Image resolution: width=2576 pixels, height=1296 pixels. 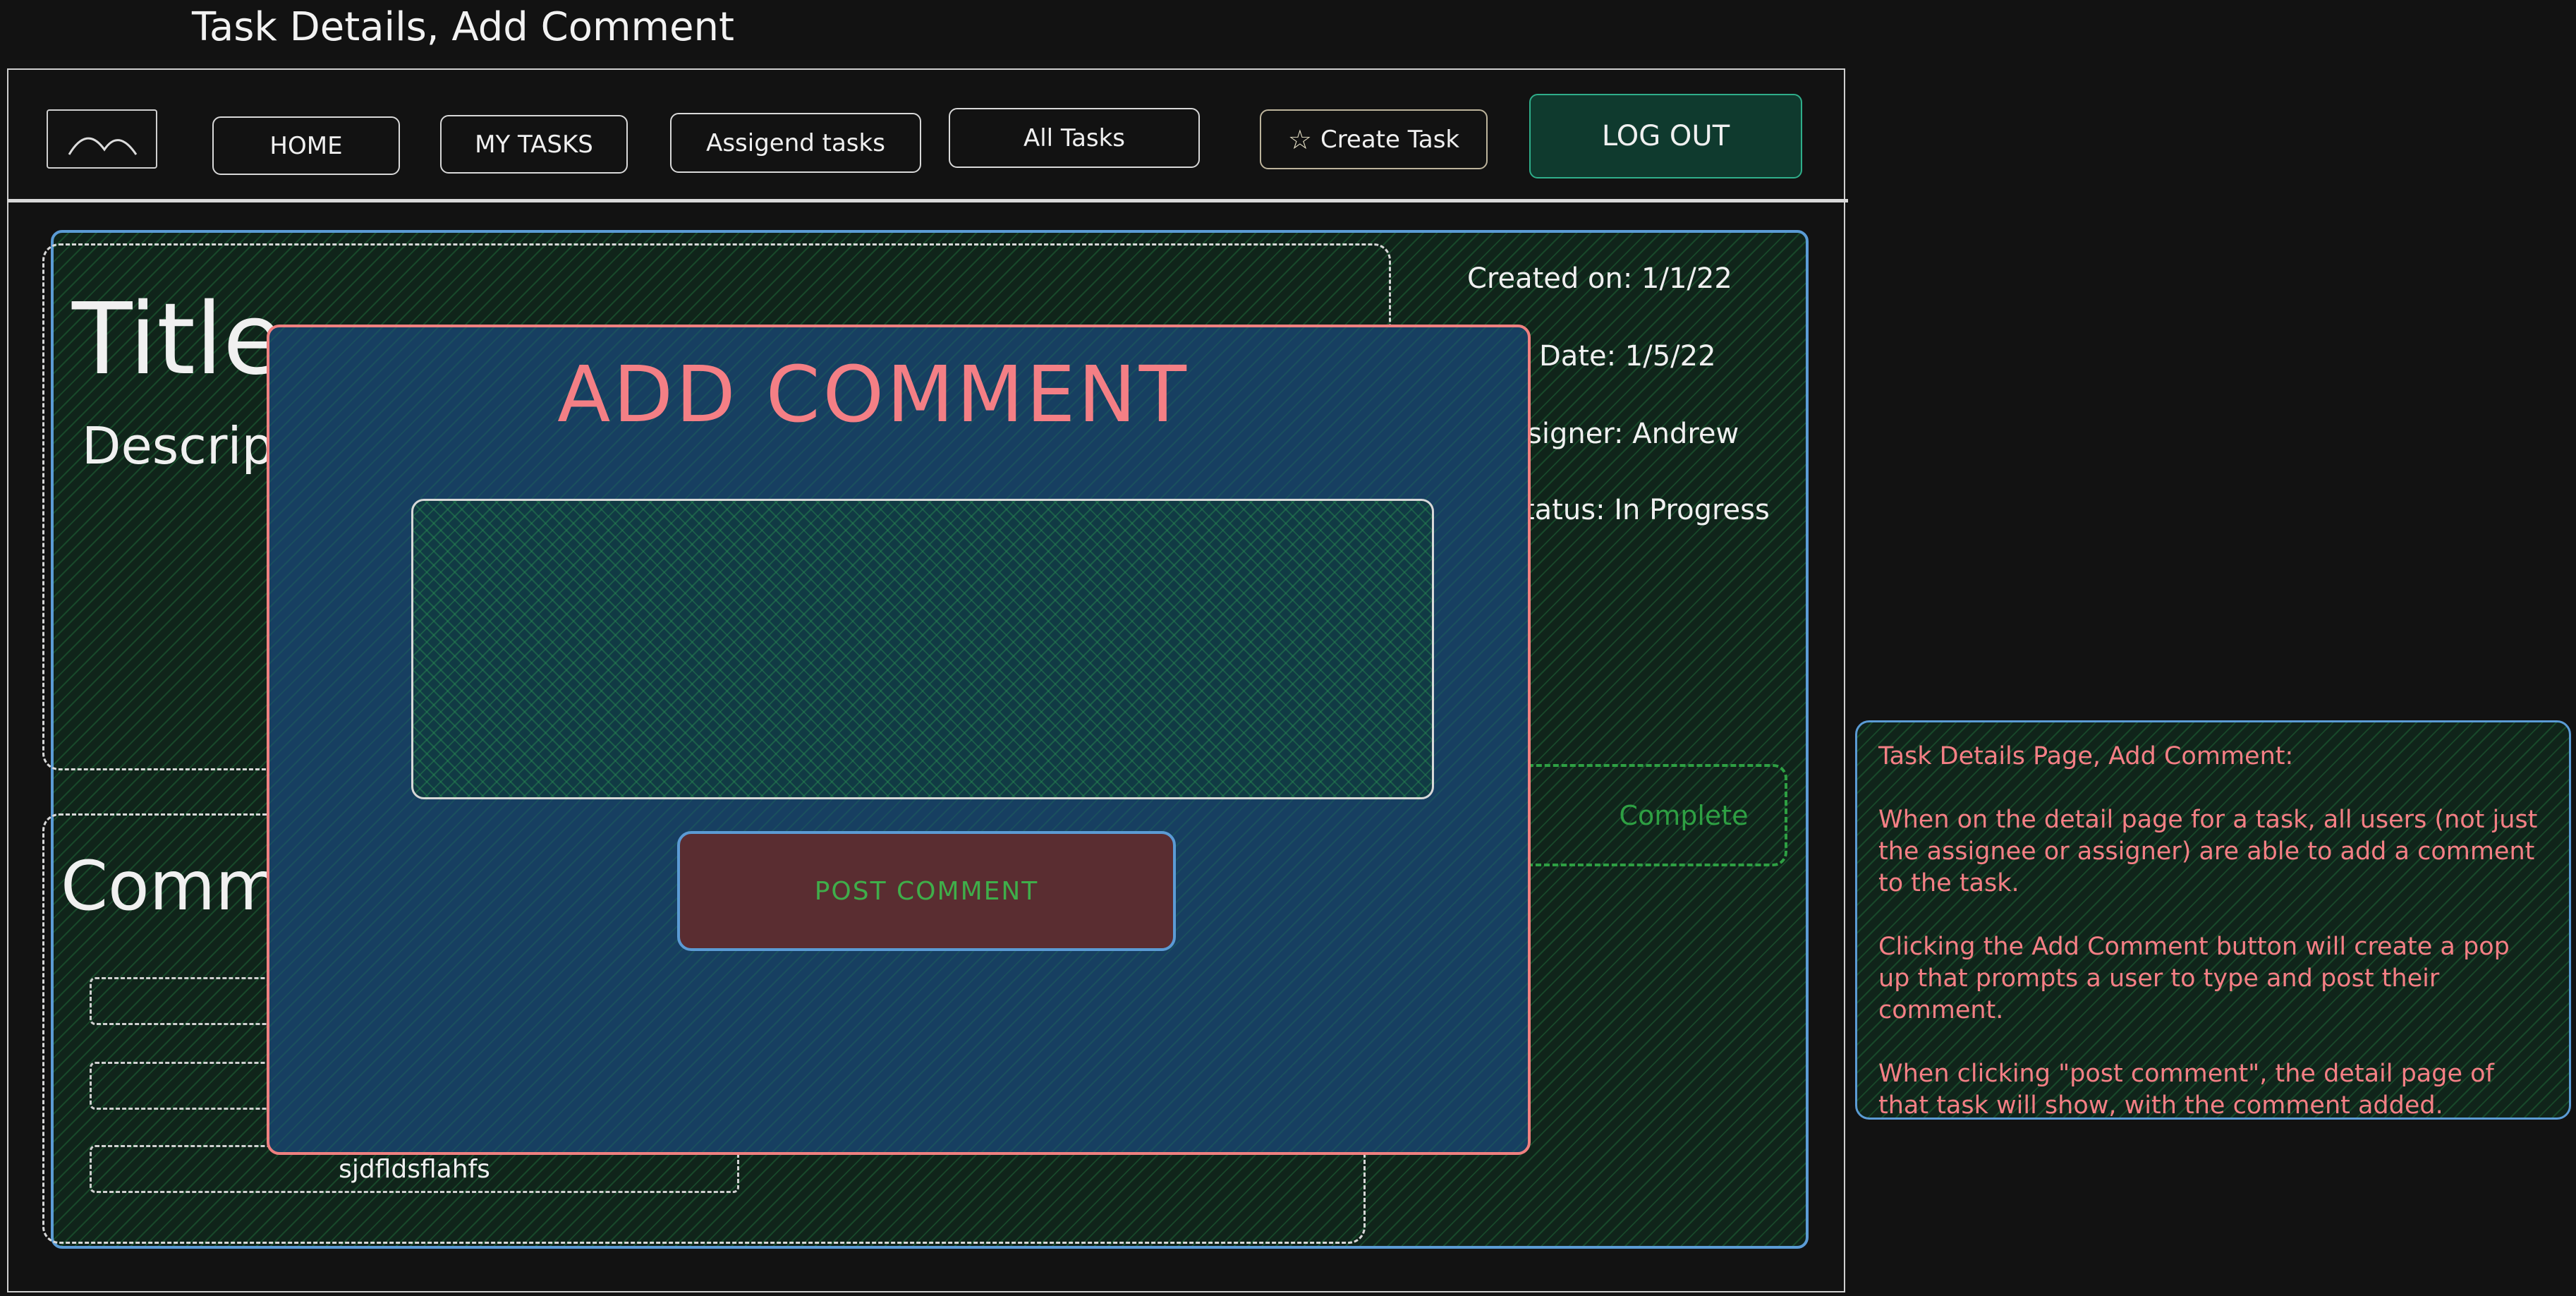 What do you see at coordinates (1666, 136) in the screenshot?
I see `logout-button: LOG OUT` at bounding box center [1666, 136].